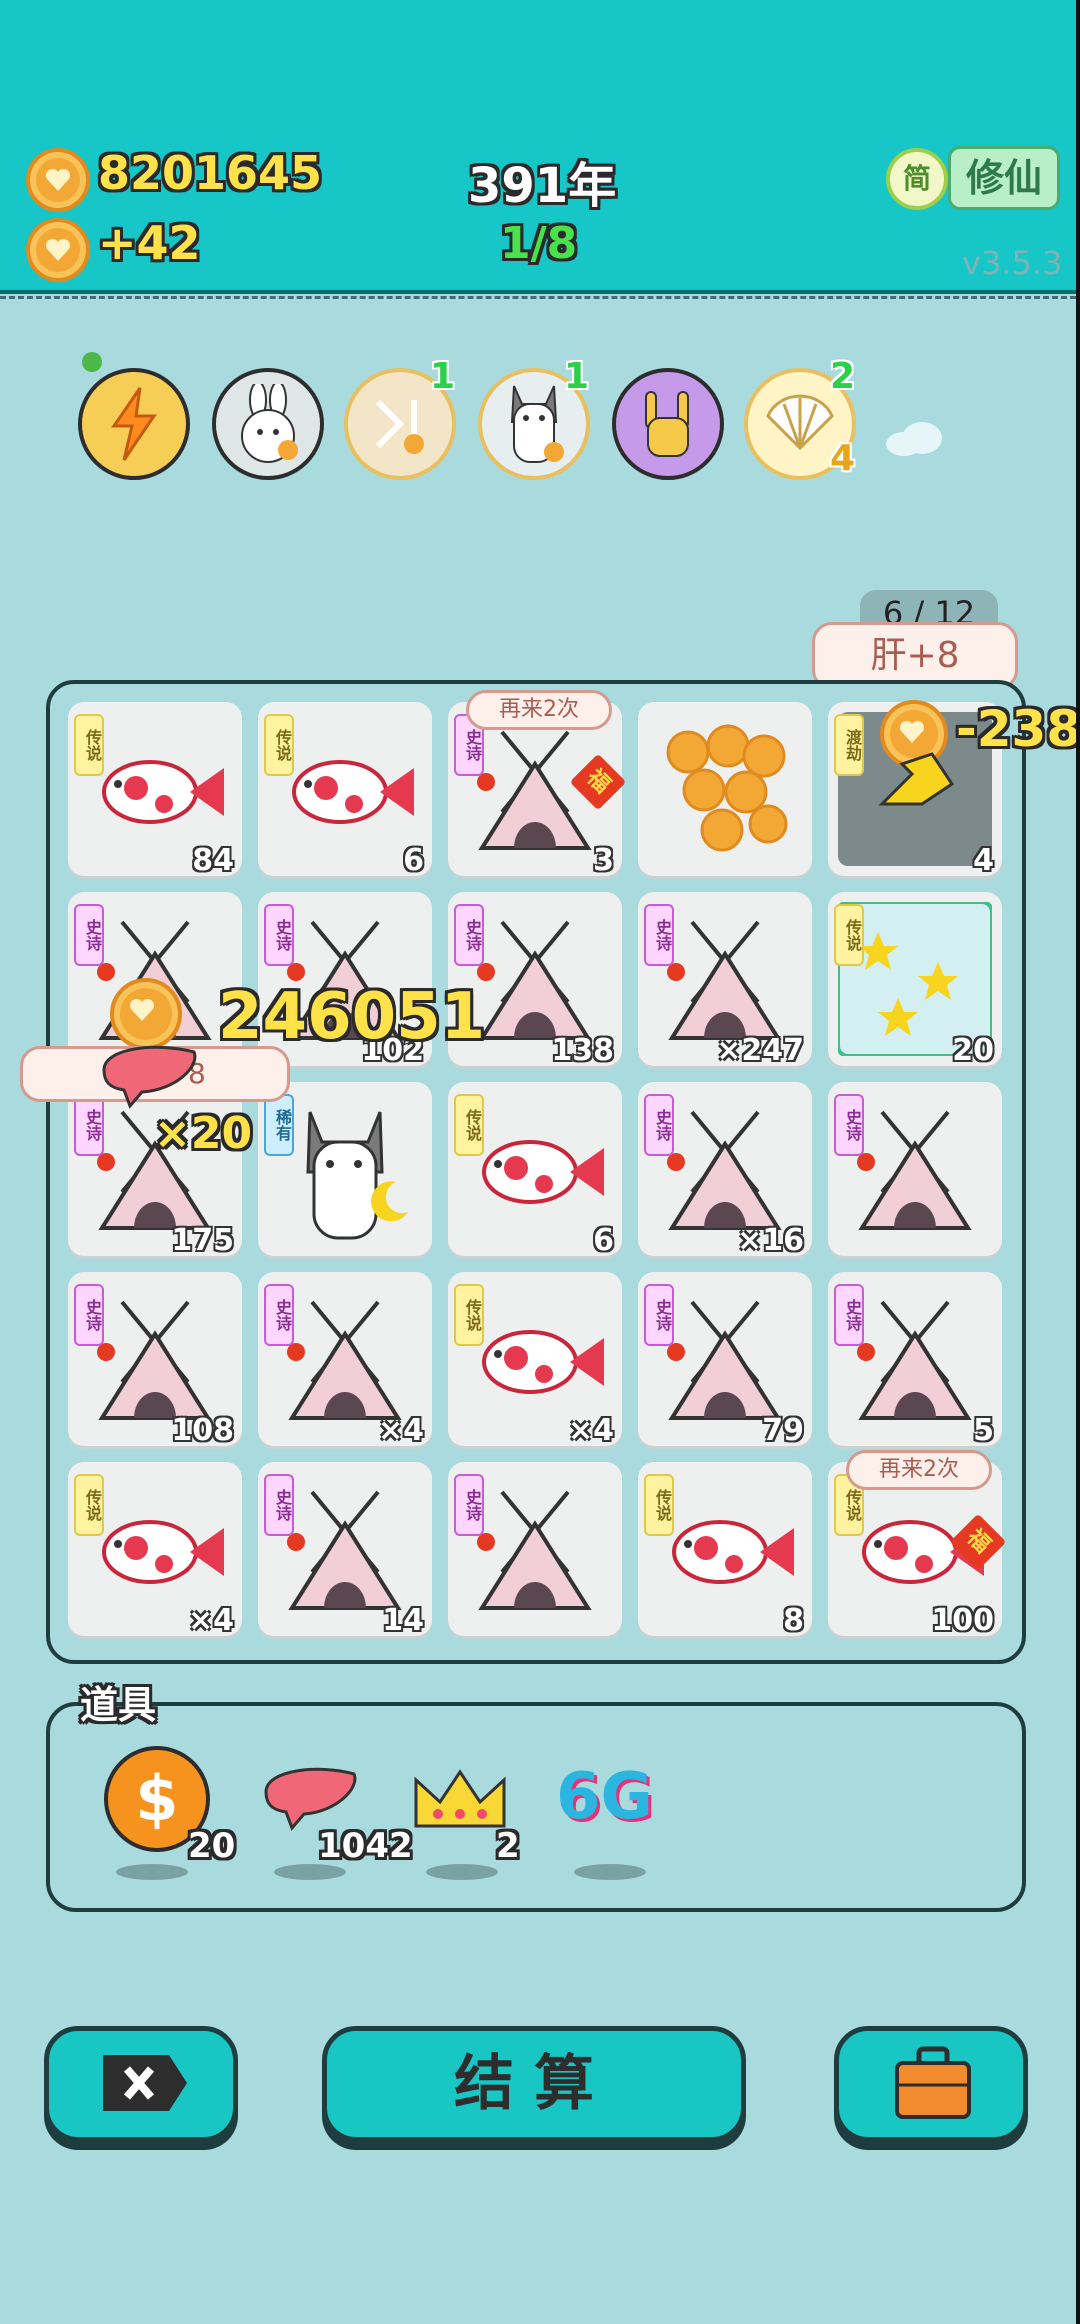 This screenshot has height=2324, width=1080. Describe the element at coordinates (268, 424) in the screenshot. I see `rabbit-skill-button` at that location.